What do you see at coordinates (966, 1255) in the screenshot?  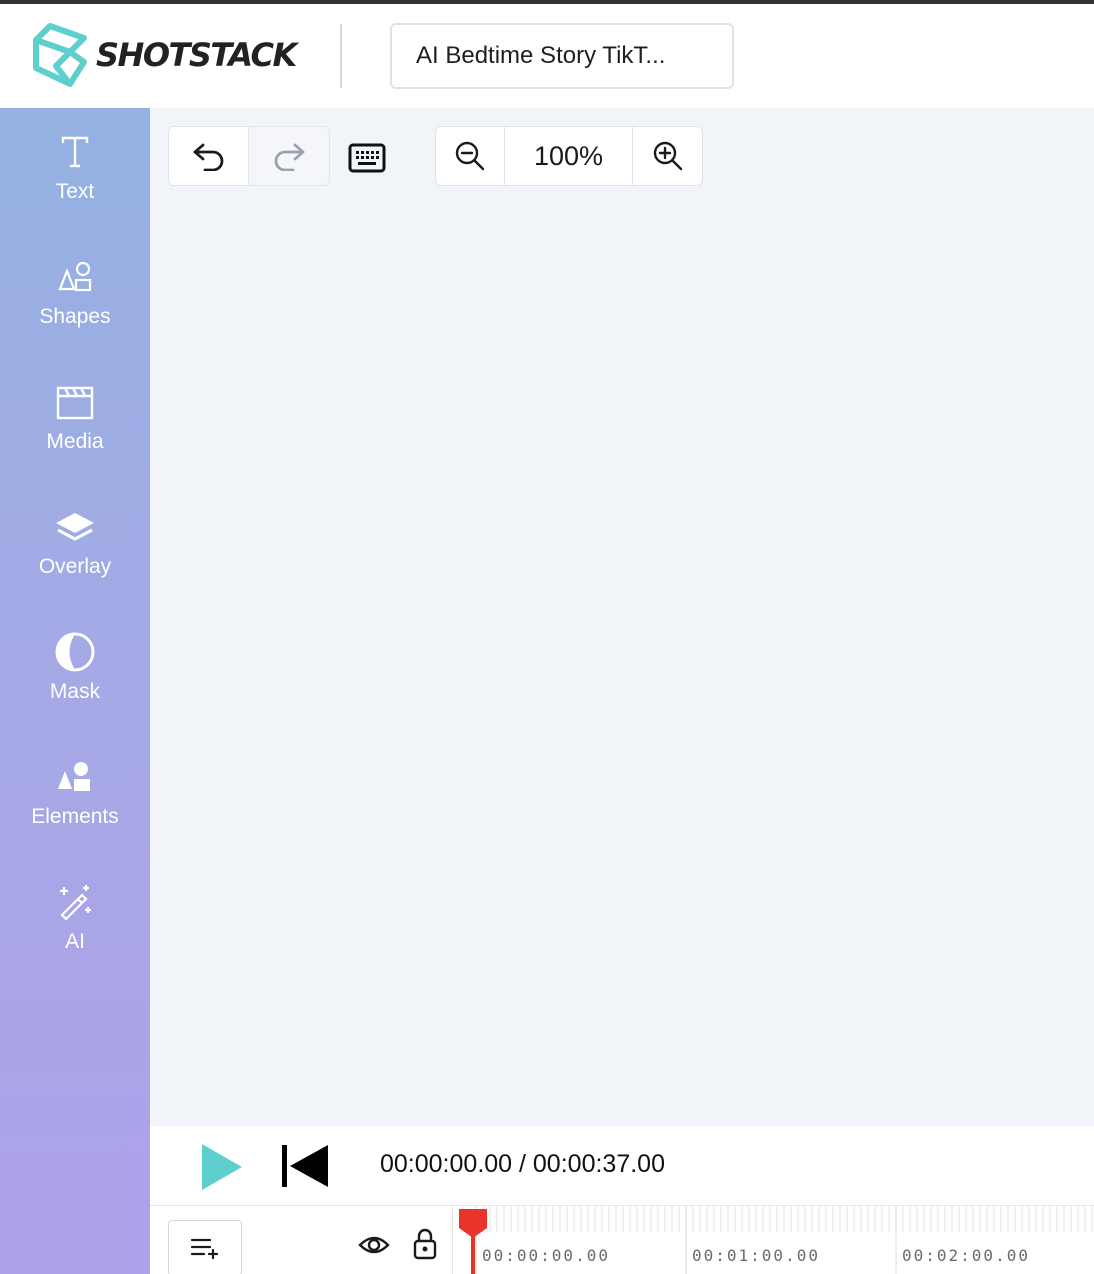 I see `ruler-tick-label: 00:02:00.00` at bounding box center [966, 1255].